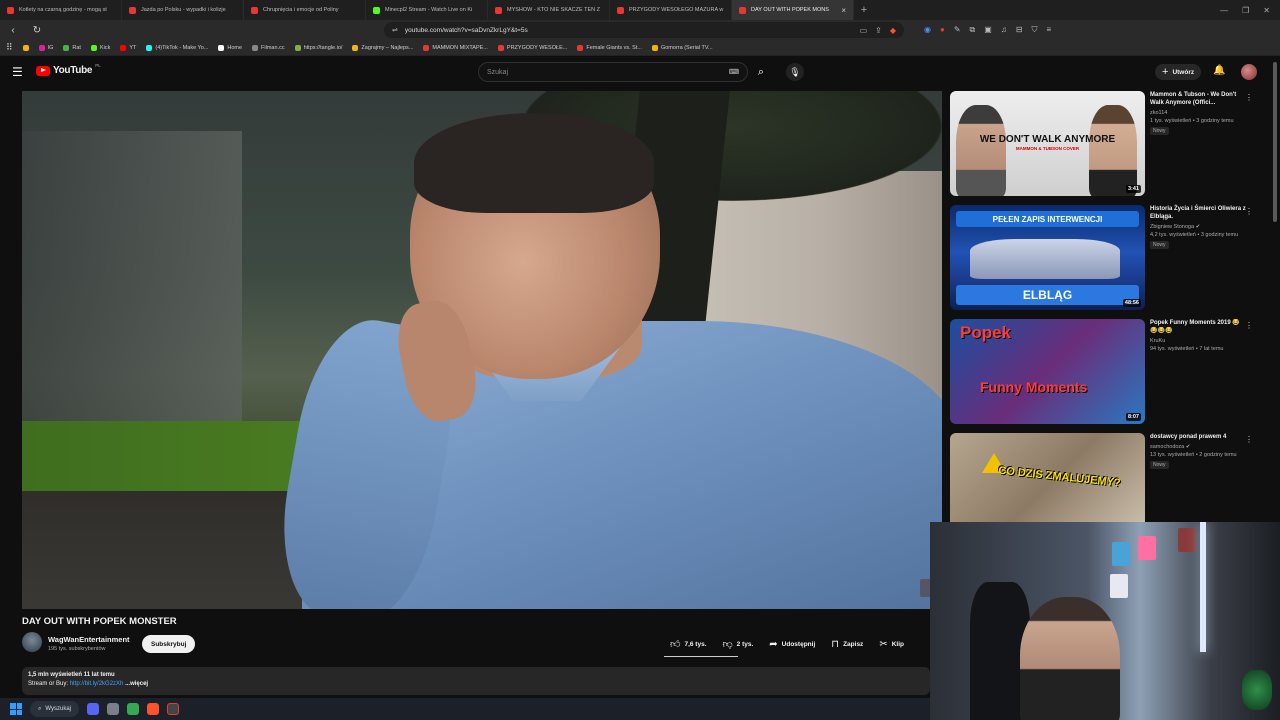 The width and height of the screenshot is (1280, 720). Describe the element at coordinates (25, 47) in the screenshot. I see `bookmark-folder` at that location.